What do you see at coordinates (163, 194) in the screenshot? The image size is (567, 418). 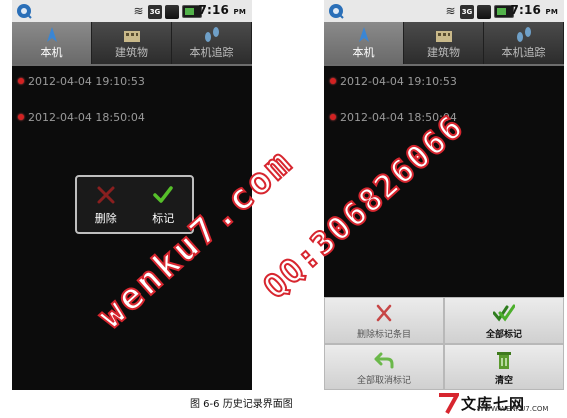 I see `checkmark-icon` at bounding box center [163, 194].